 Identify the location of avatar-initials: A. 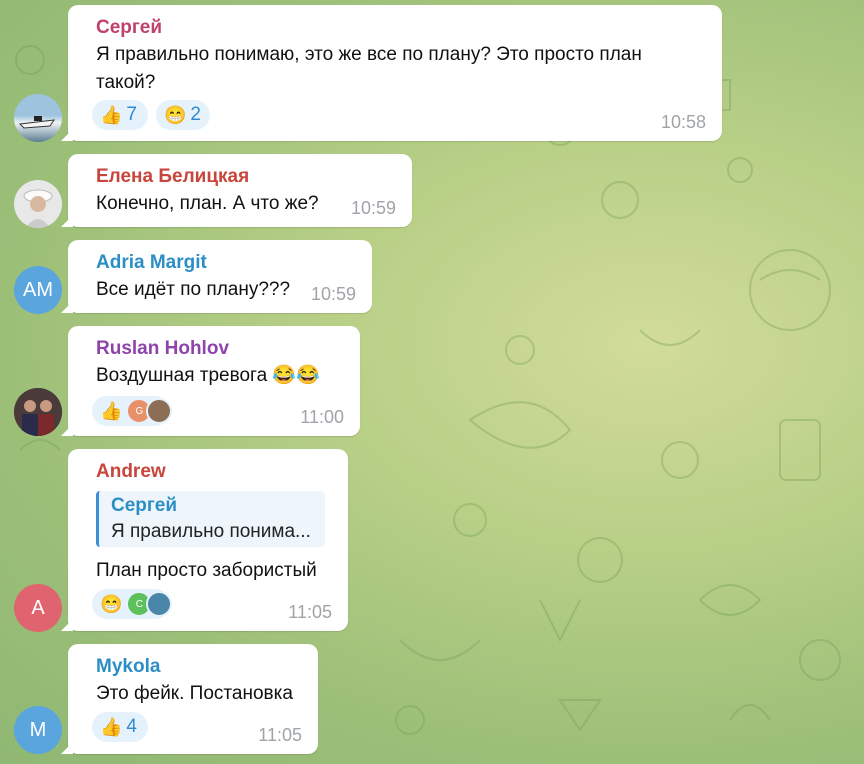
(38, 607).